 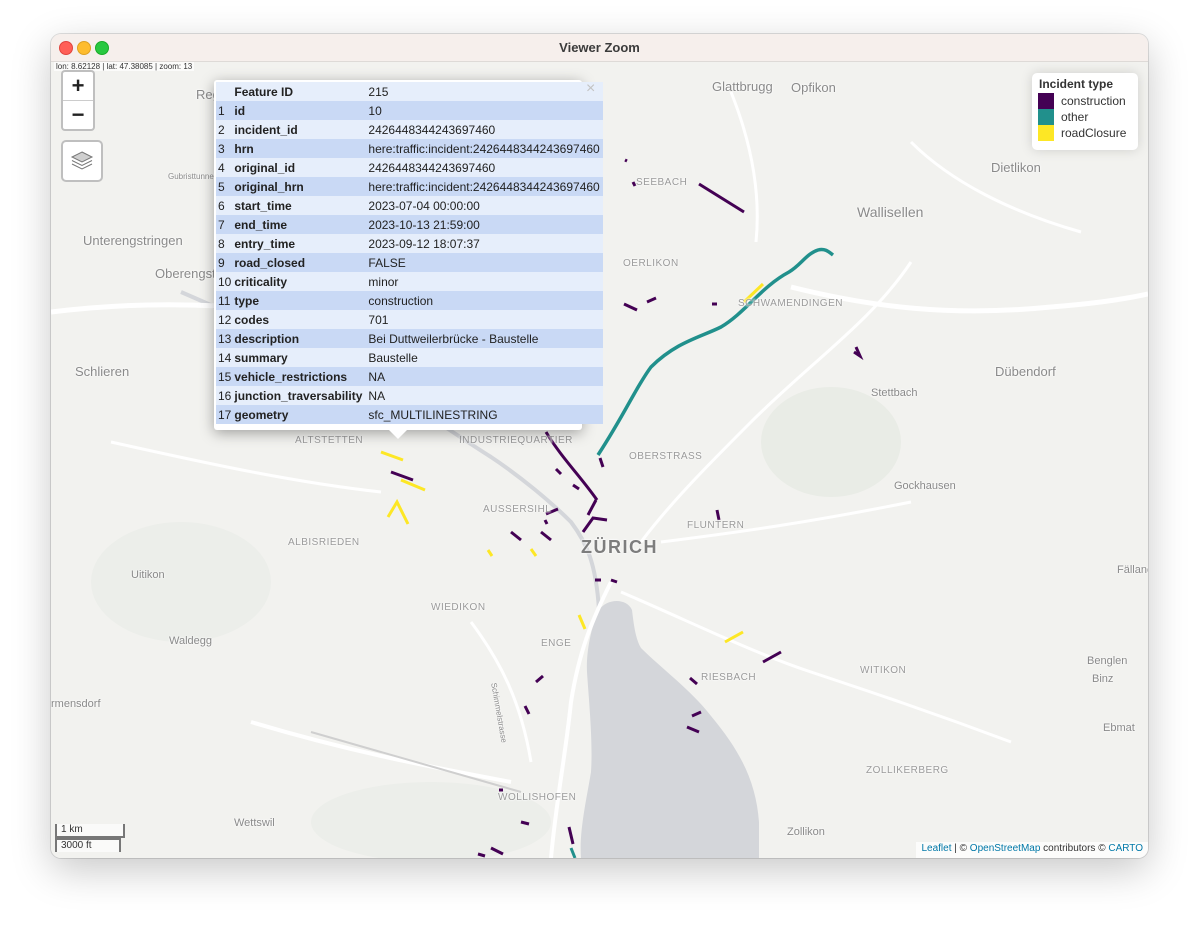 I want to click on attribution-contributors: contributors ©, so click(x=1074, y=848).